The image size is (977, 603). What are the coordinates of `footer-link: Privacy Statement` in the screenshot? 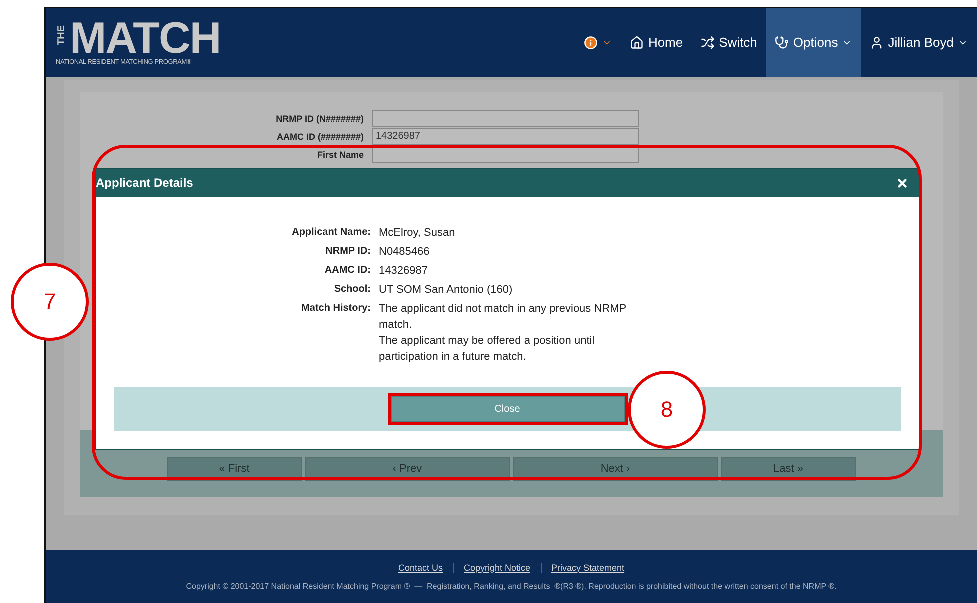 It's located at (582, 567).